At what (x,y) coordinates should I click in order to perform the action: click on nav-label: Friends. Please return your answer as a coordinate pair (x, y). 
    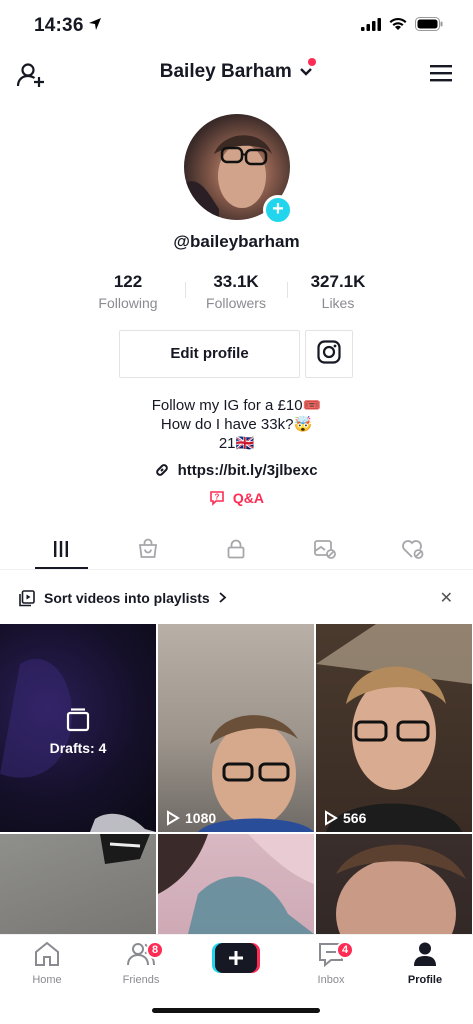
    Looking at the image, I should click on (141, 980).